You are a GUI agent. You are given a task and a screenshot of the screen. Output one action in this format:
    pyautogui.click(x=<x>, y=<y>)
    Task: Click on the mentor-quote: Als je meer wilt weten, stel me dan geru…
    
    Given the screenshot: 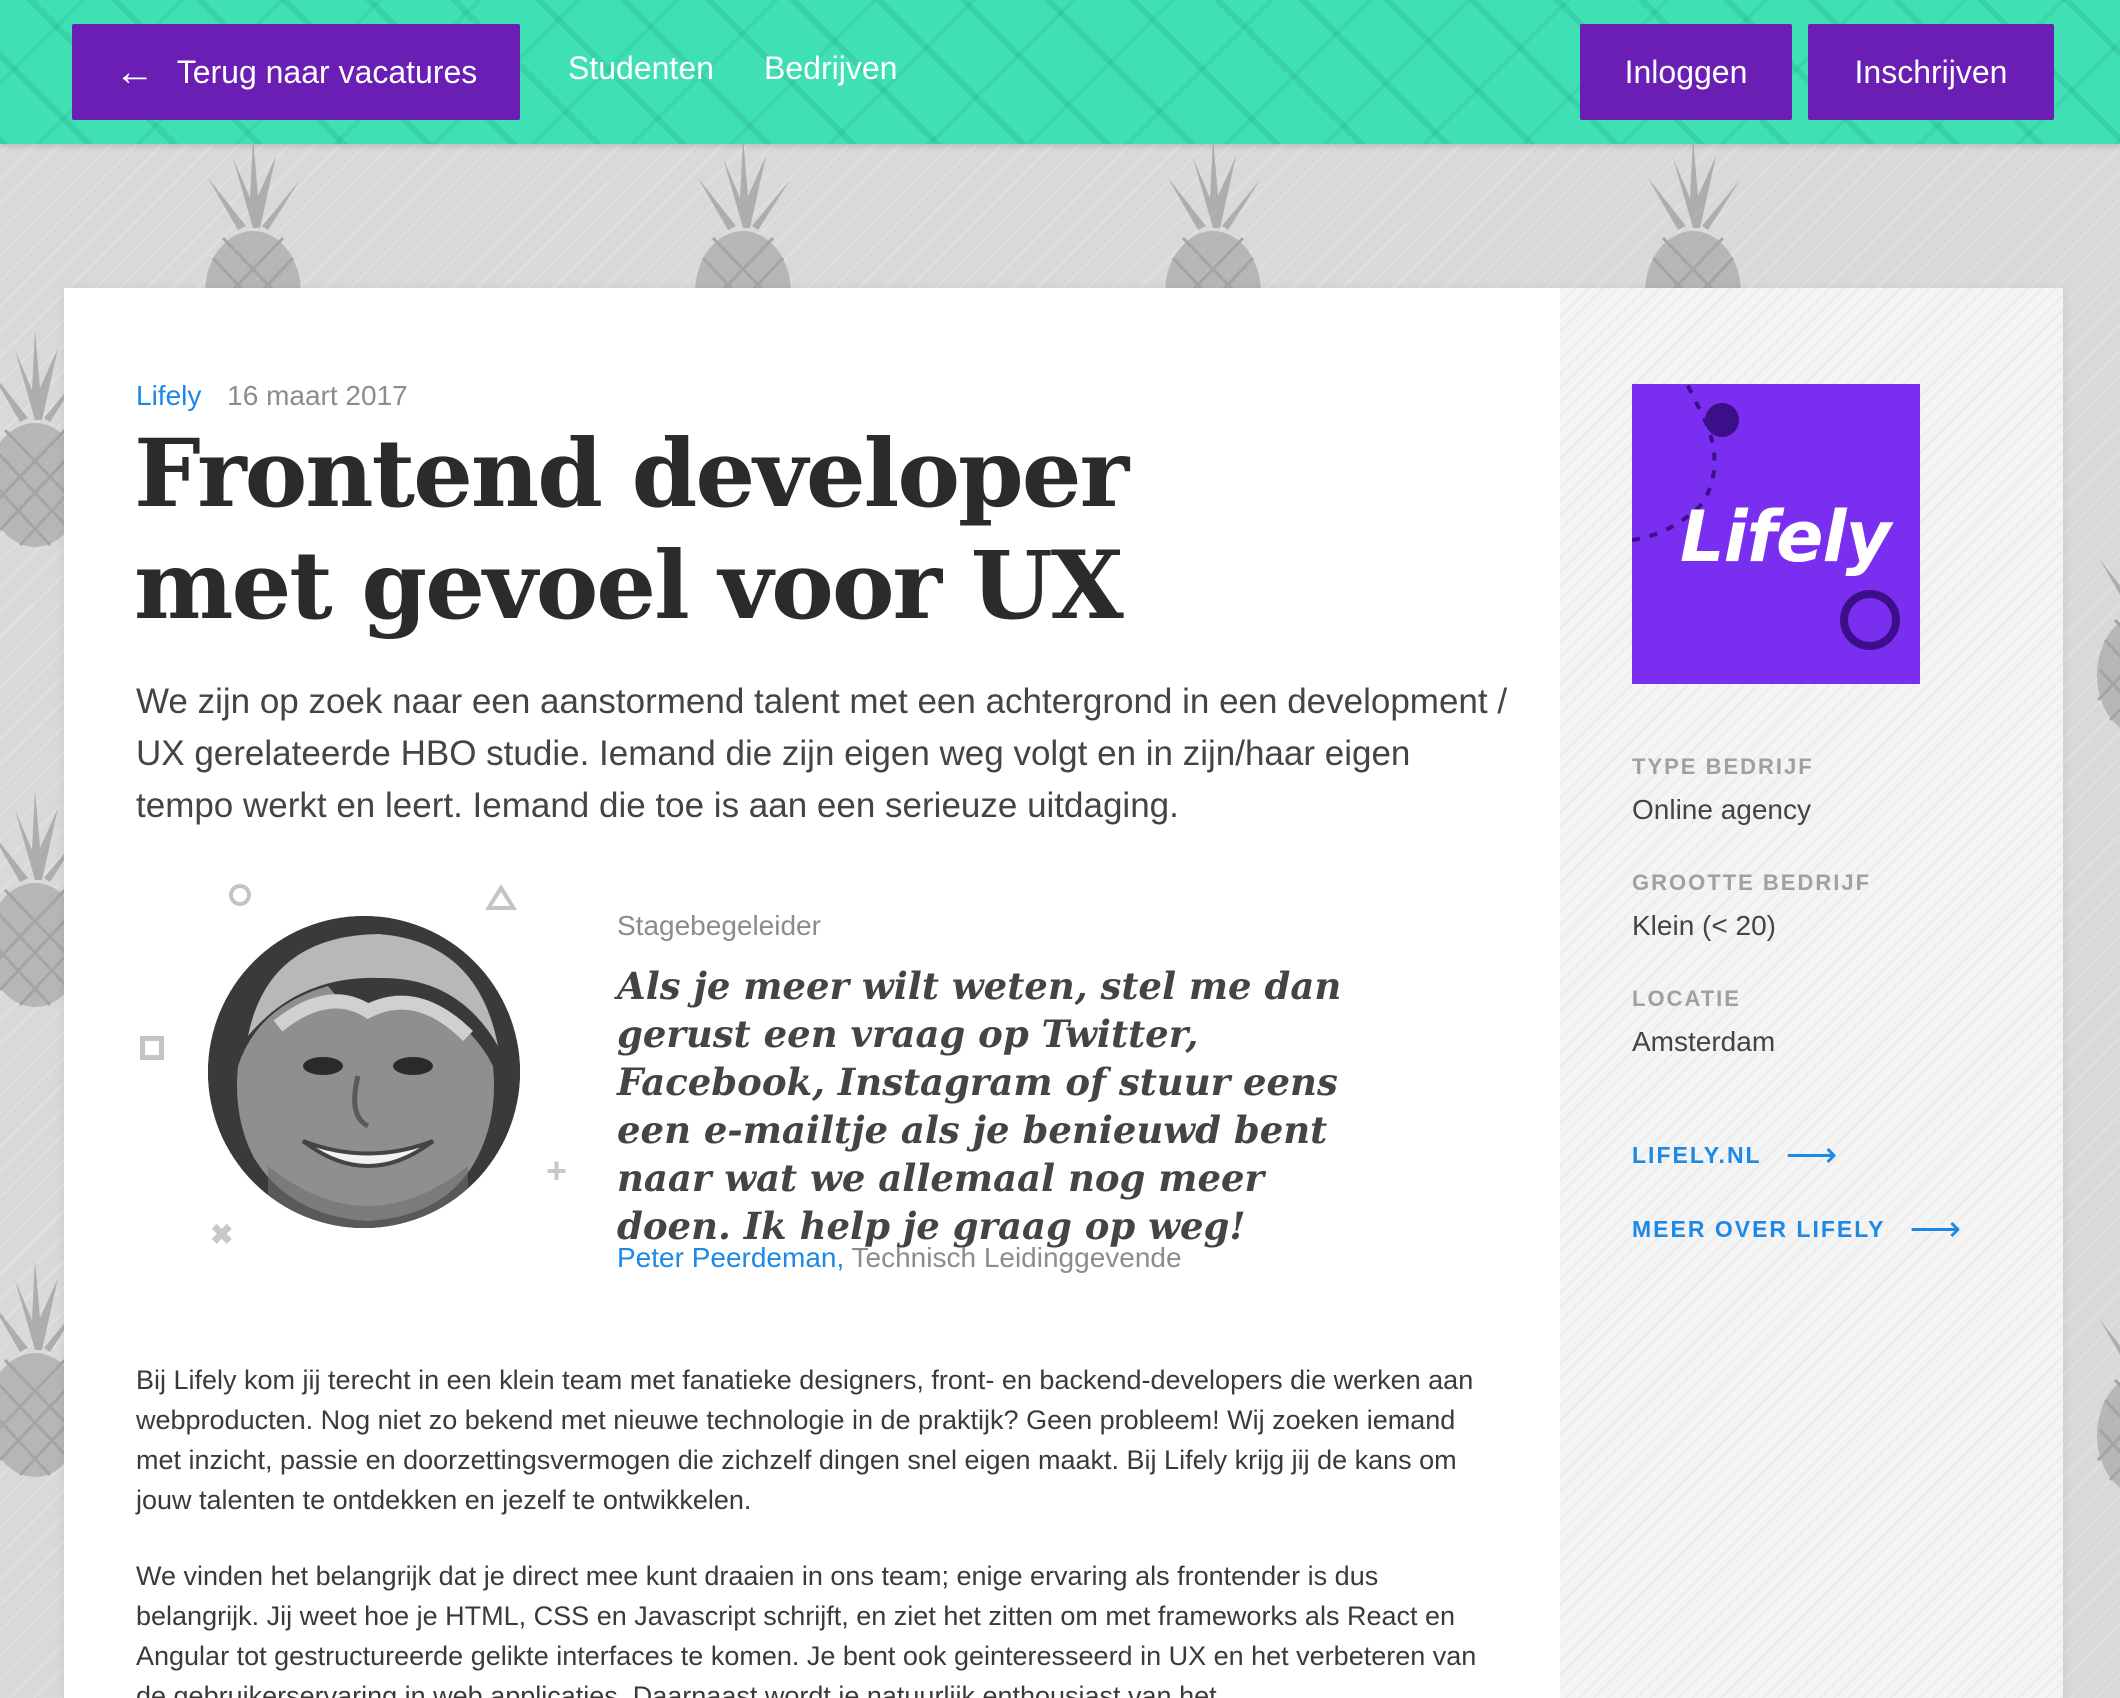 What is the action you would take?
    pyautogui.click(x=979, y=1106)
    